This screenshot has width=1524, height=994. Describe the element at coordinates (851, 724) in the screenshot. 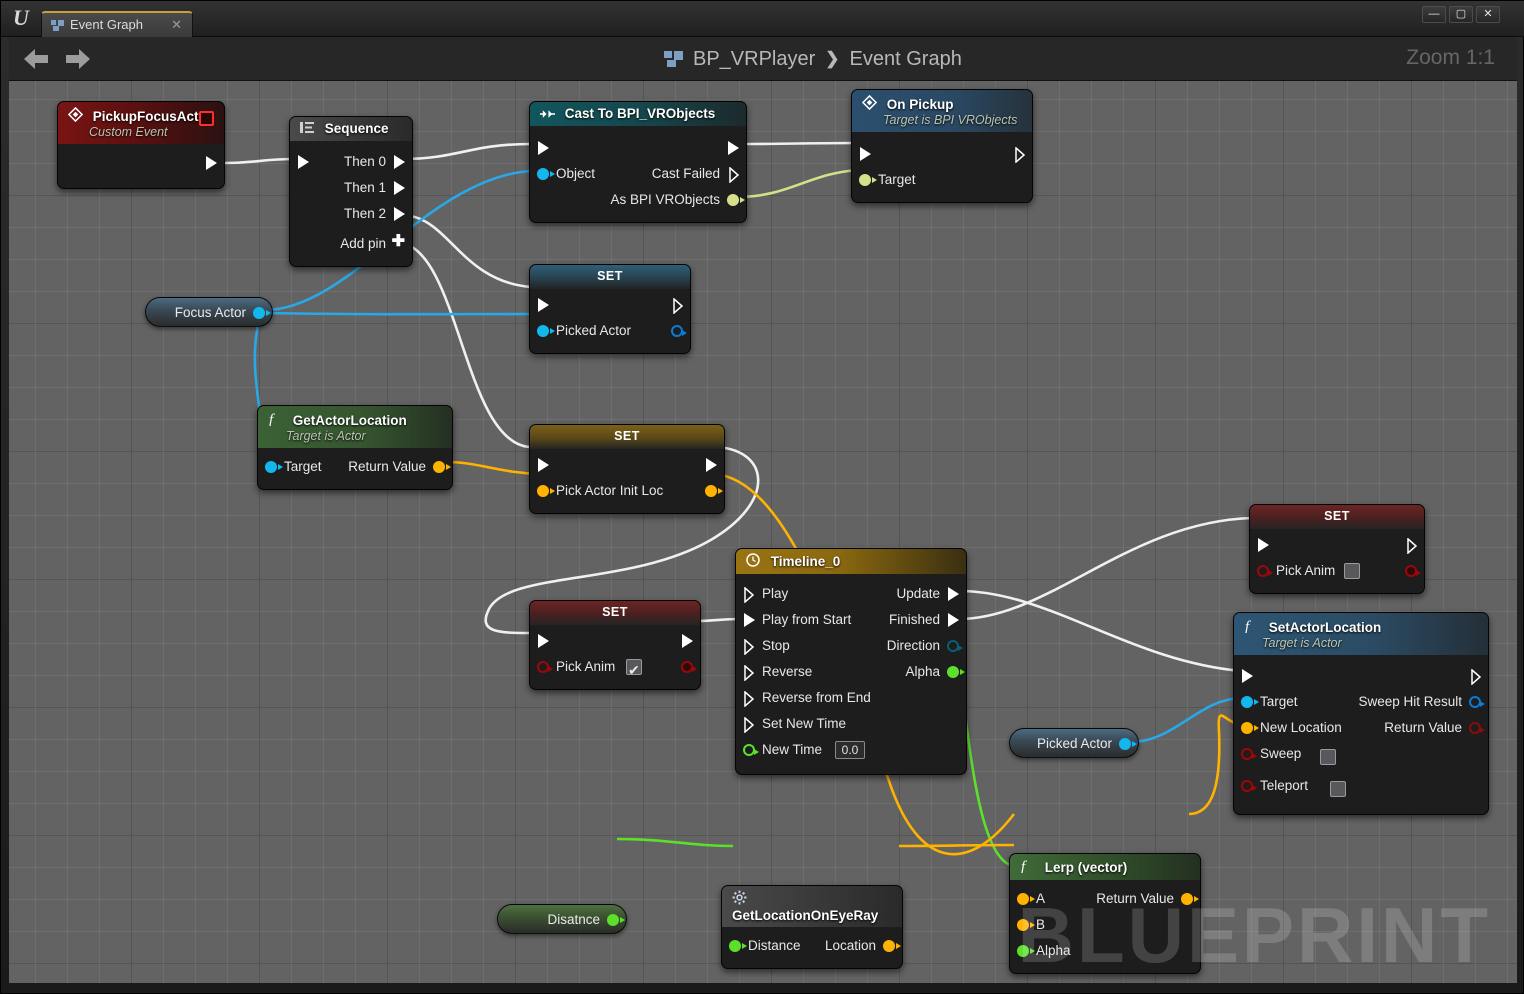

I see `timeline-row-set-new-time: Set New Time` at that location.